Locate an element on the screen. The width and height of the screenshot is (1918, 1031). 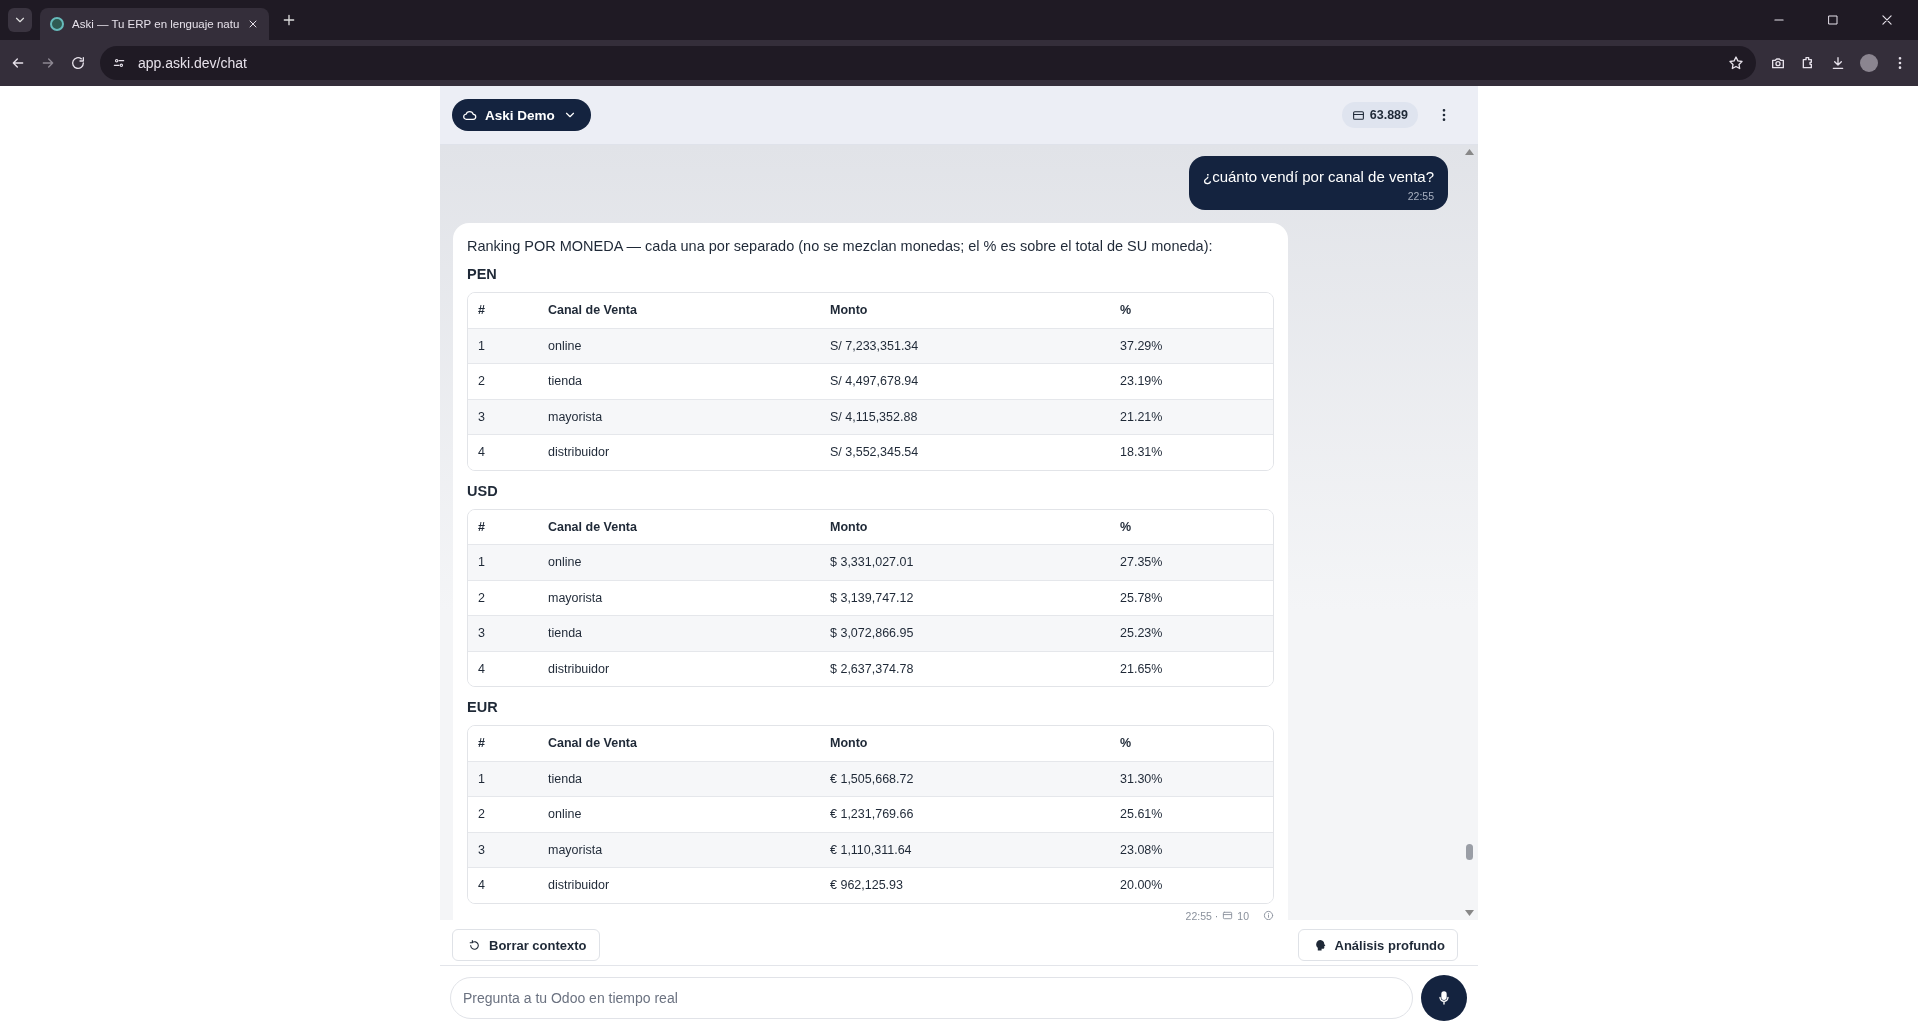
message-text: Ranking POR MONEDA — cada una por separado (no se mezclan monedas; el % es sobre el total de SU moneda): is located at coordinates (840, 246).